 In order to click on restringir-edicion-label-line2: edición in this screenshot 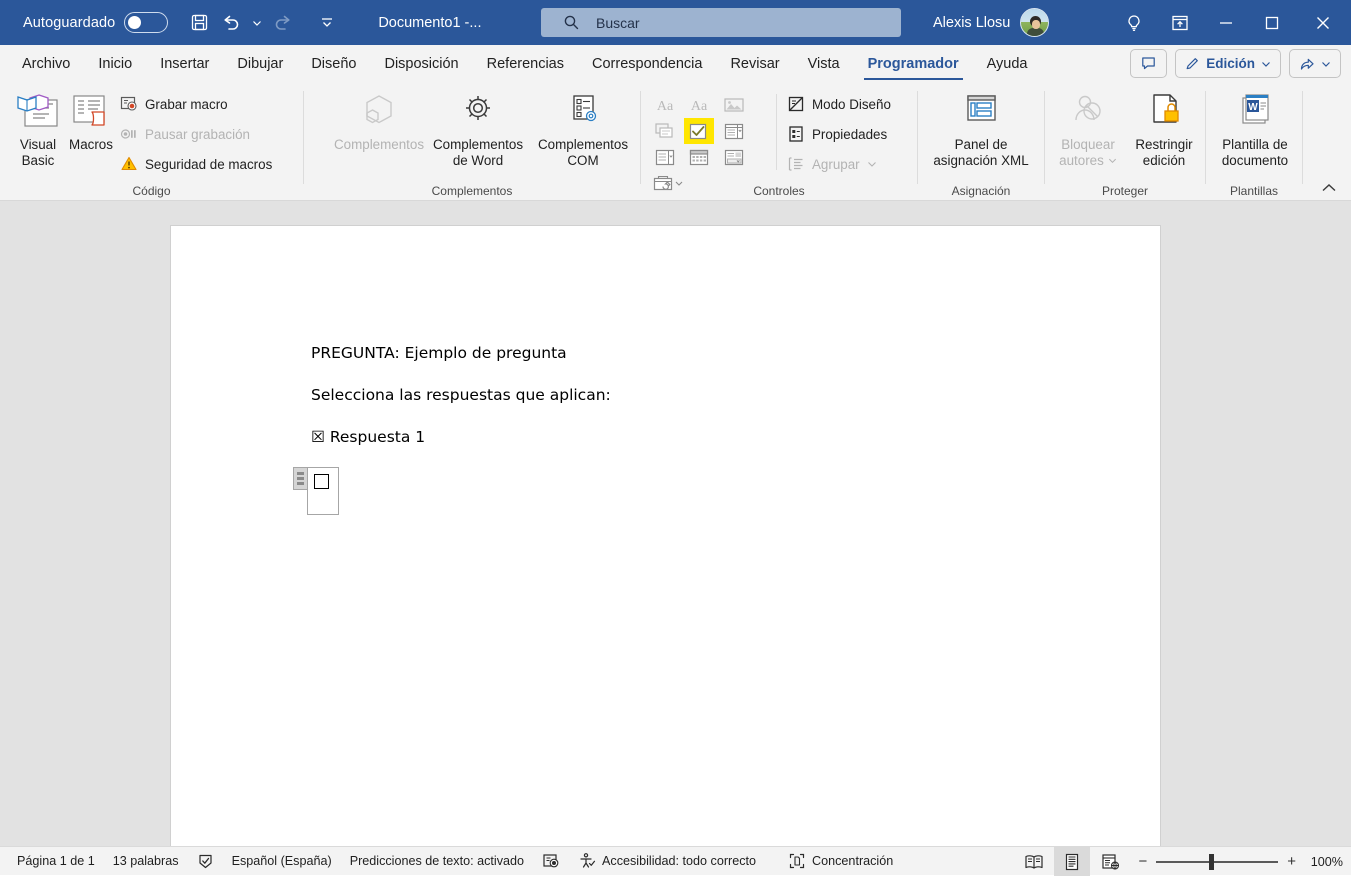, I will do `click(1164, 160)`.